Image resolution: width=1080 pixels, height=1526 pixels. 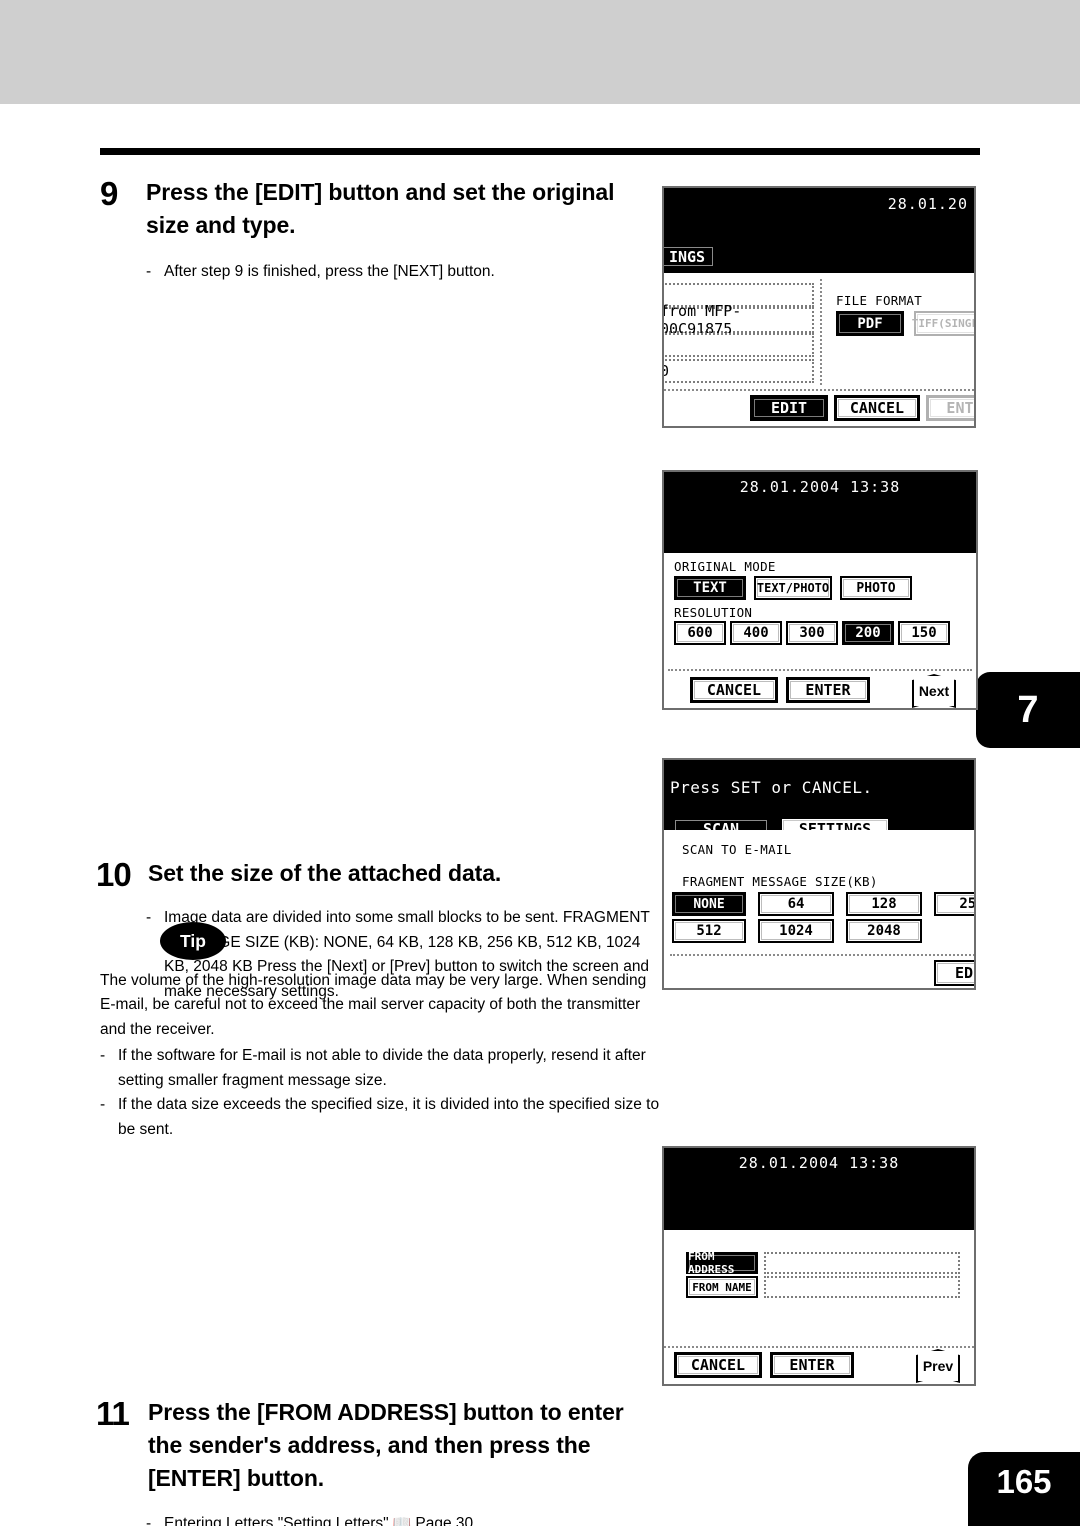 What do you see at coordinates (540, 151) in the screenshot?
I see `header-rule` at bounding box center [540, 151].